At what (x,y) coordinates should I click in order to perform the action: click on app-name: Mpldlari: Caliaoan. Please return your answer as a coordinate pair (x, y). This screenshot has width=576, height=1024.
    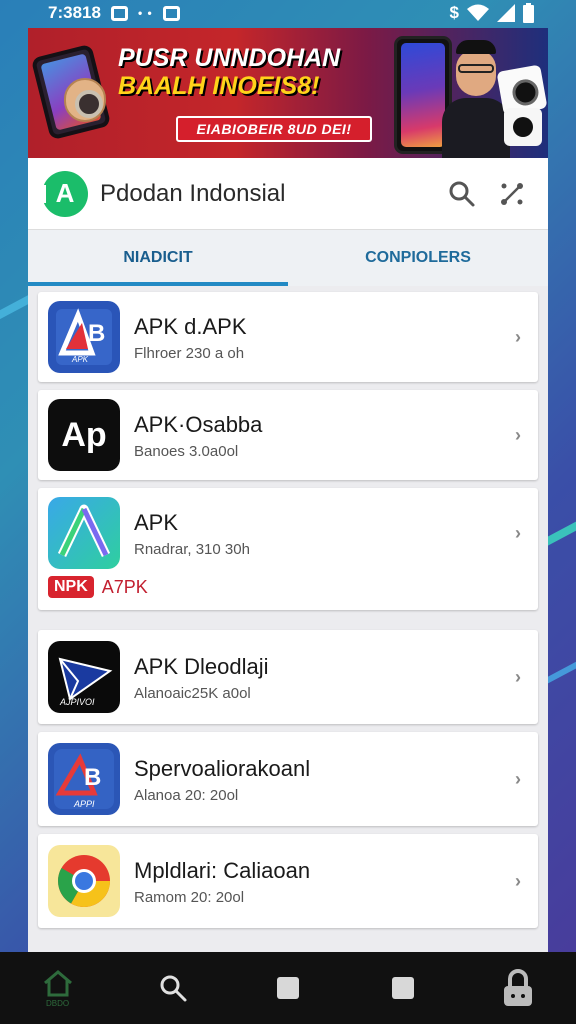
    Looking at the image, I should click on (222, 870).